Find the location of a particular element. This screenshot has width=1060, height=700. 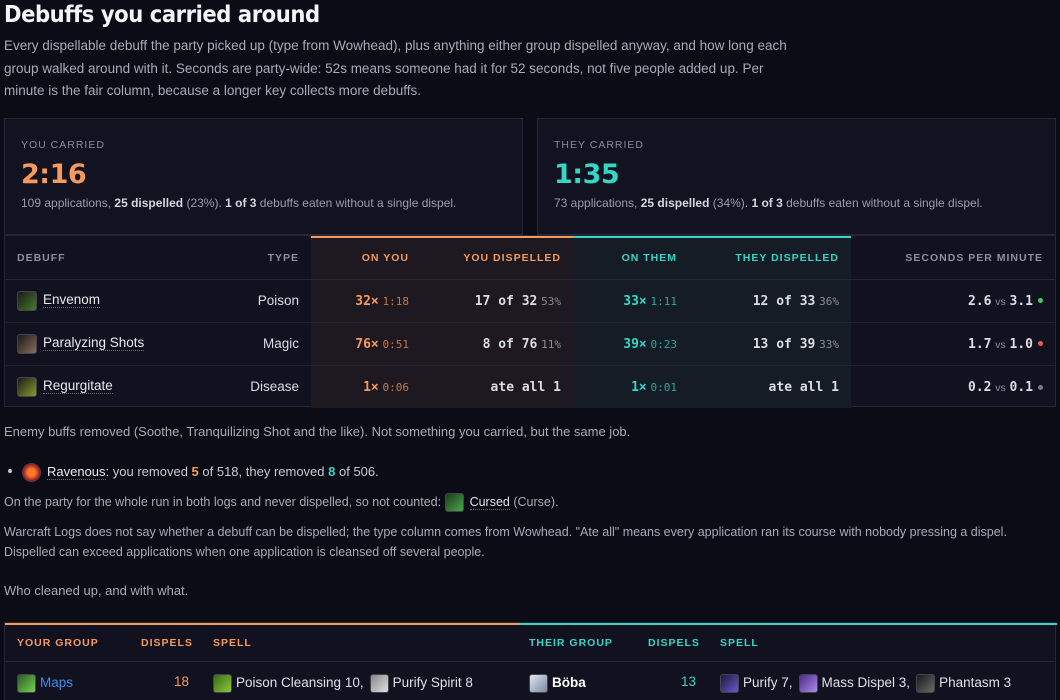

spell-purify-spirit: Purify Spirit 8 is located at coordinates (433, 682).